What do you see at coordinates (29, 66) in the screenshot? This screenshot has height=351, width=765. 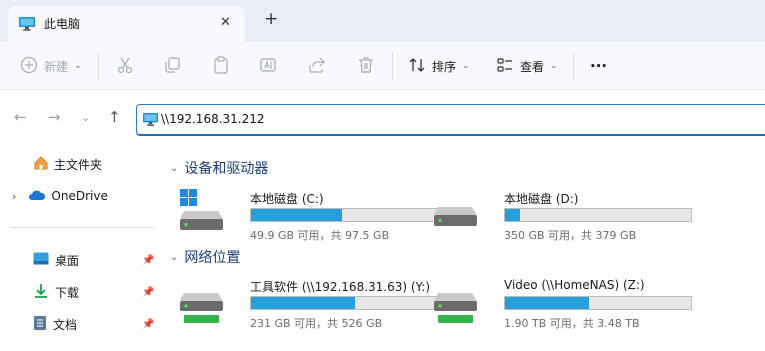 I see `plus-circle-icon` at bounding box center [29, 66].